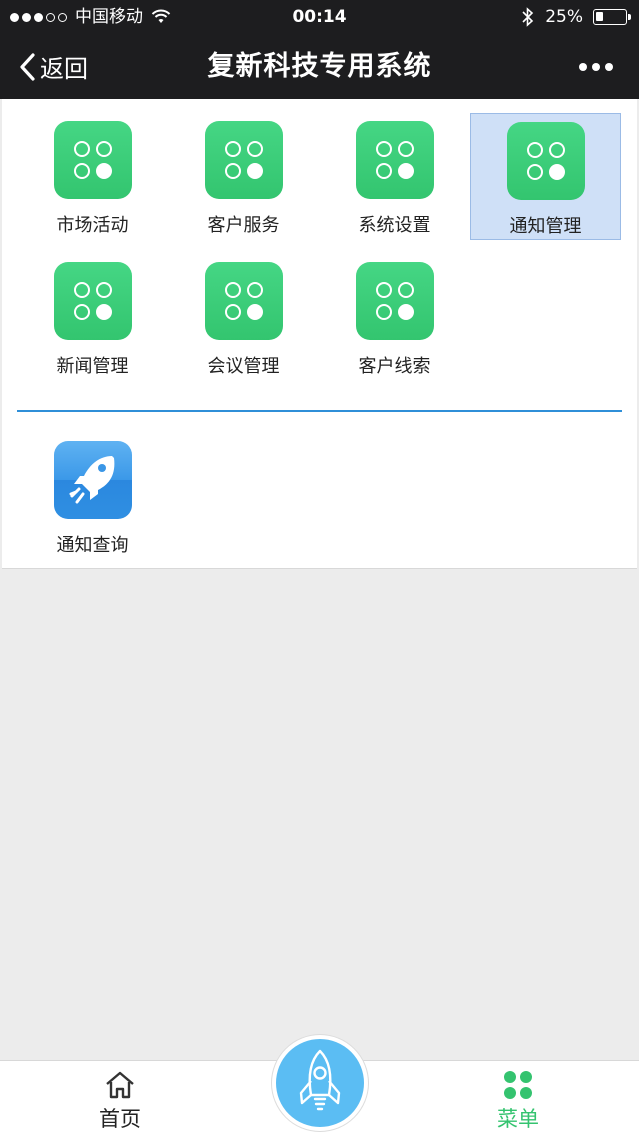  I want to click on tab-home-label: 首页, so click(120, 1119).